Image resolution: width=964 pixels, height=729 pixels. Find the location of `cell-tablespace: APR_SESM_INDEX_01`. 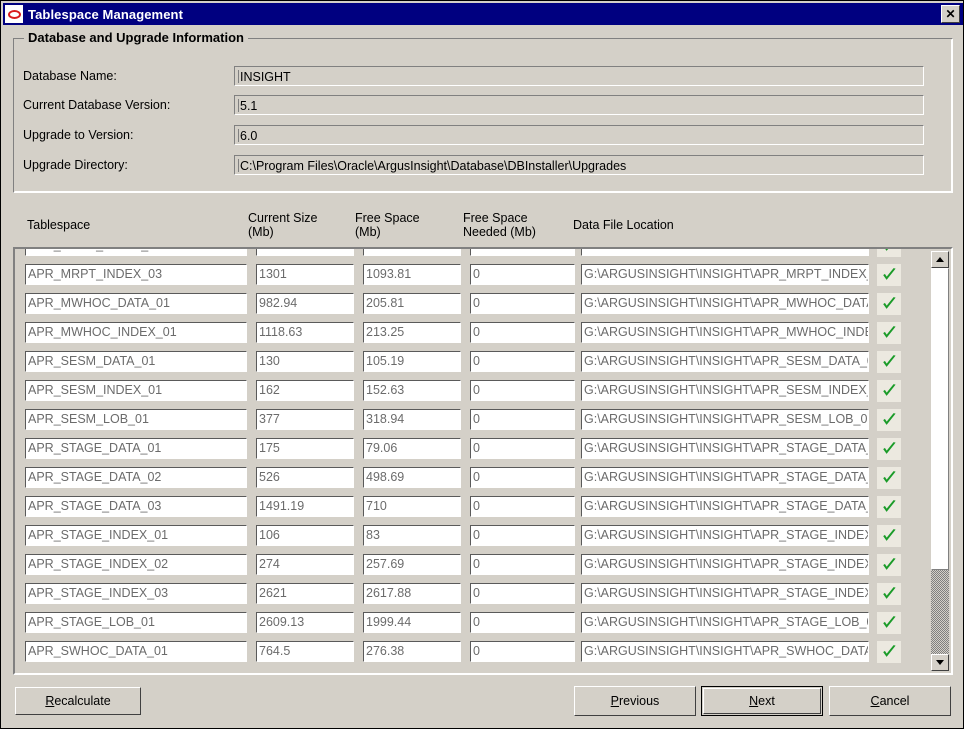

cell-tablespace: APR_SESM_INDEX_01 is located at coordinates (136, 390).